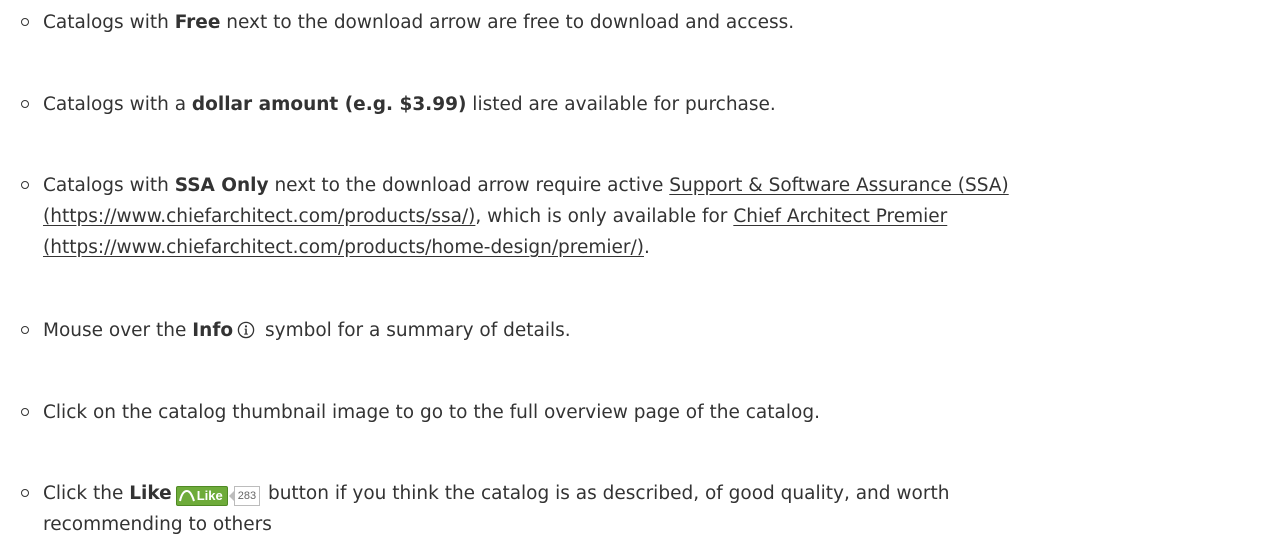  What do you see at coordinates (221, 185) in the screenshot?
I see `item-bold-ssa: SSA Only` at bounding box center [221, 185].